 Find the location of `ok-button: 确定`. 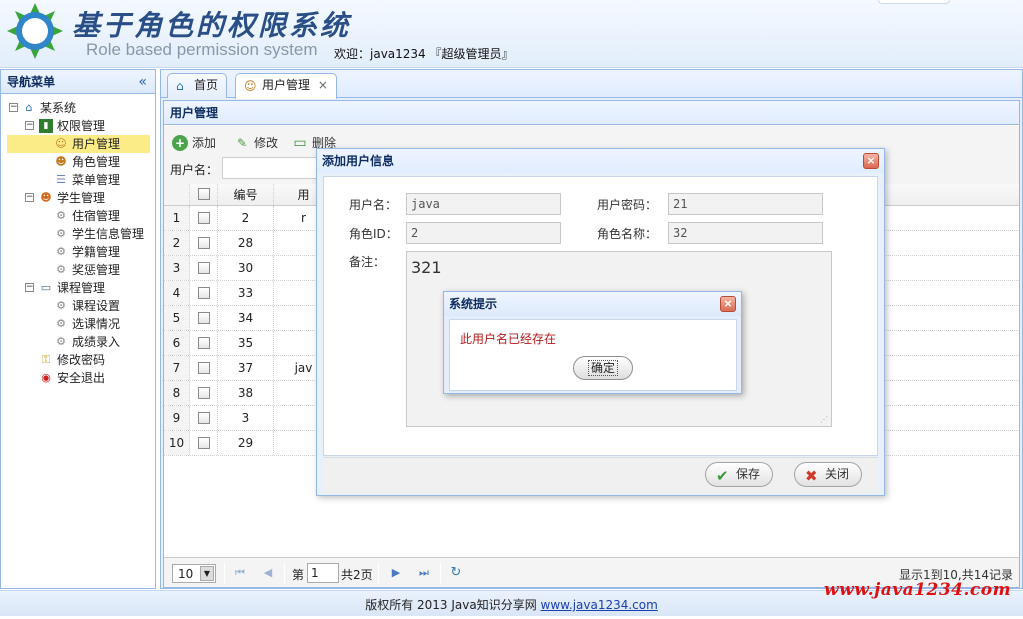

ok-button: 确定 is located at coordinates (603, 368).